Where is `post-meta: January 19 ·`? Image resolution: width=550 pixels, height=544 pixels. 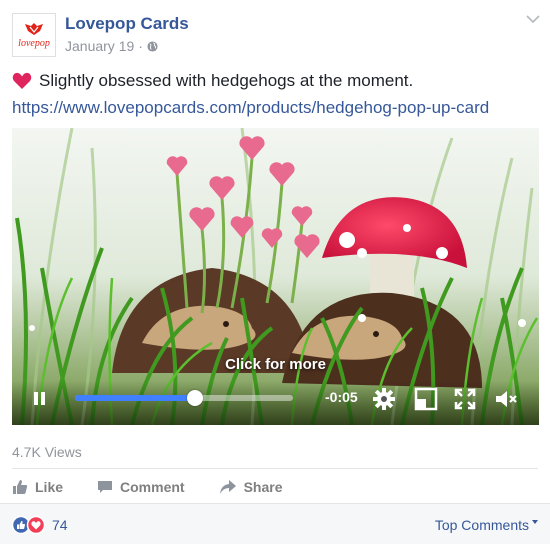
post-meta: January 19 · is located at coordinates (111, 46).